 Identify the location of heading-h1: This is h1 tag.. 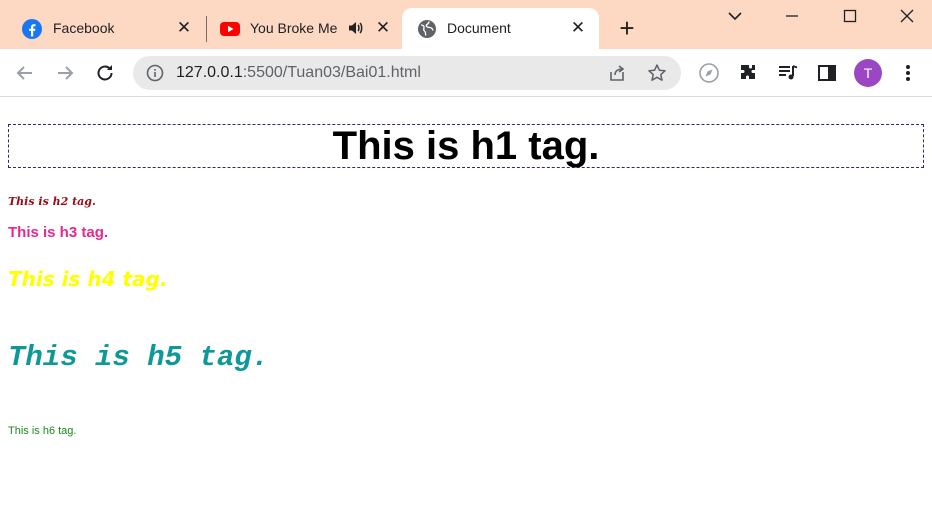
(466, 146).